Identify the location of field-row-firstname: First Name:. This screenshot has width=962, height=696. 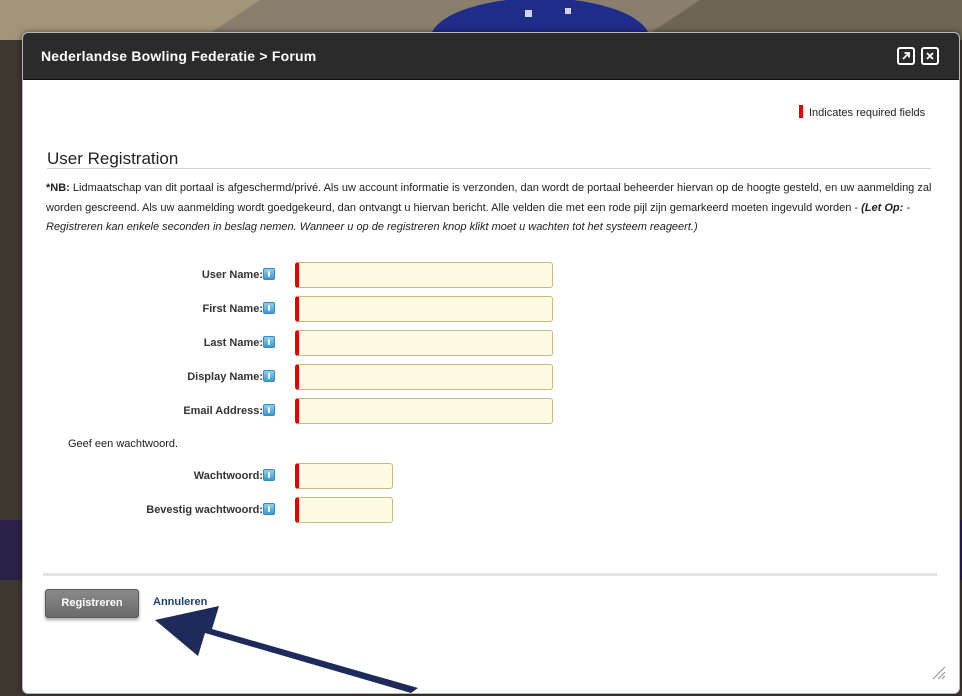
(491, 310).